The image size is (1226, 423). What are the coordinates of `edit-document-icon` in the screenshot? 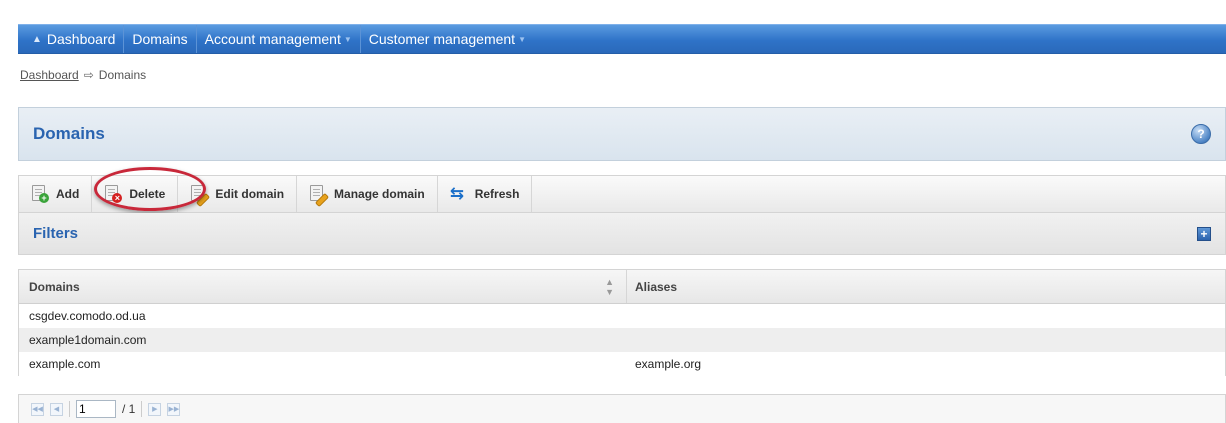 It's located at (200, 195).